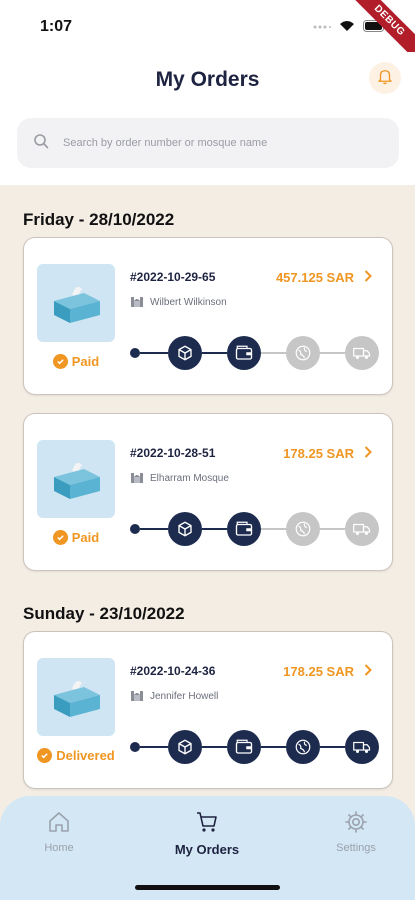  What do you see at coordinates (356, 824) in the screenshot?
I see `gear-icon` at bounding box center [356, 824].